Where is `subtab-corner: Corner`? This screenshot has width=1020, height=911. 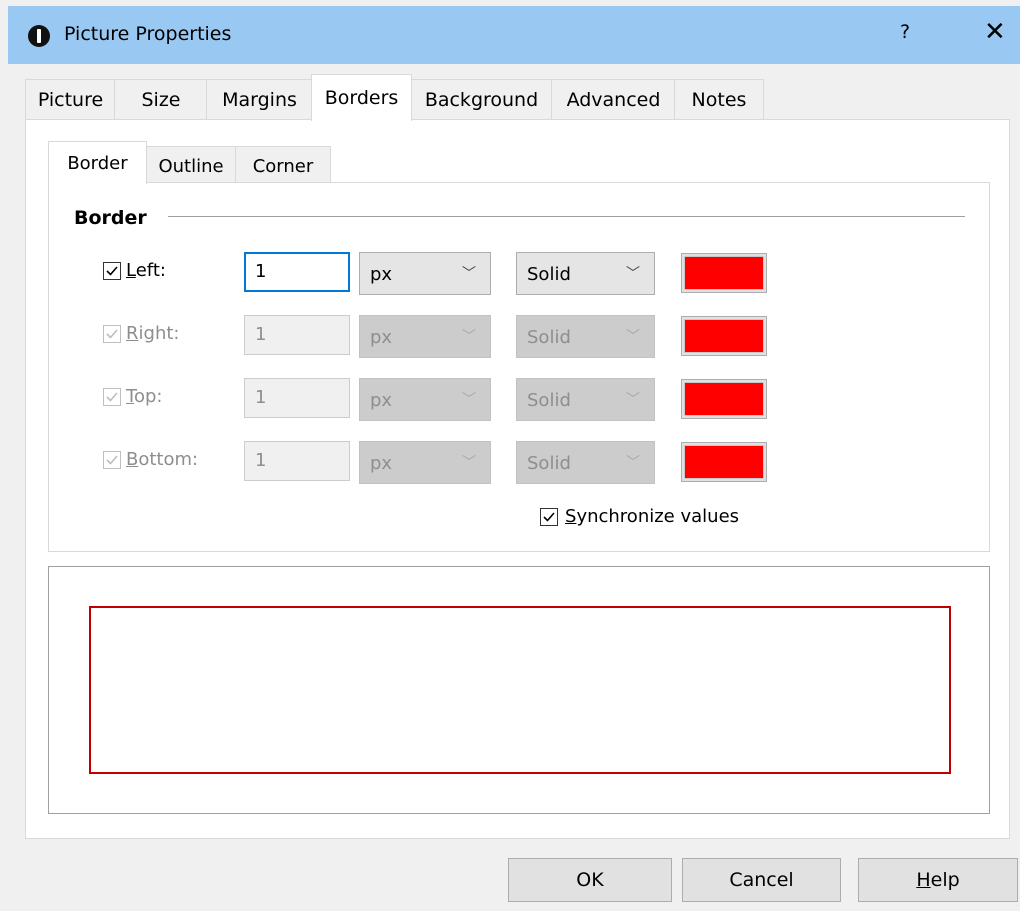 subtab-corner: Corner is located at coordinates (283, 165).